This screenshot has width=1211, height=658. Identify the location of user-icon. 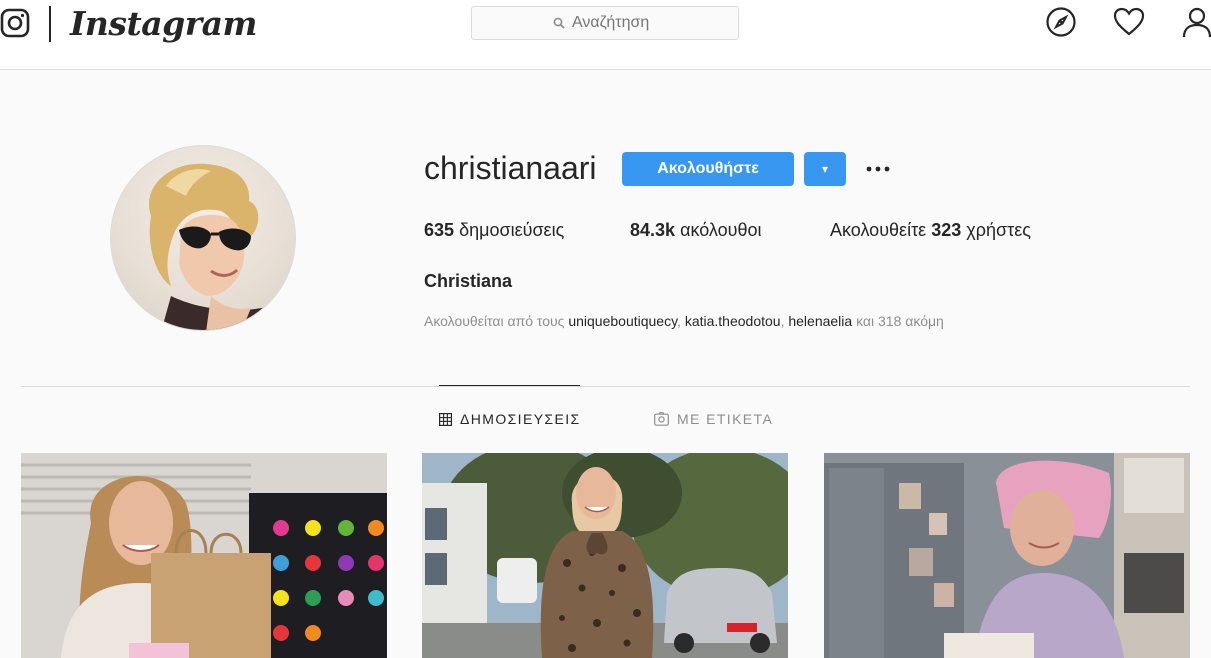
(1196, 22).